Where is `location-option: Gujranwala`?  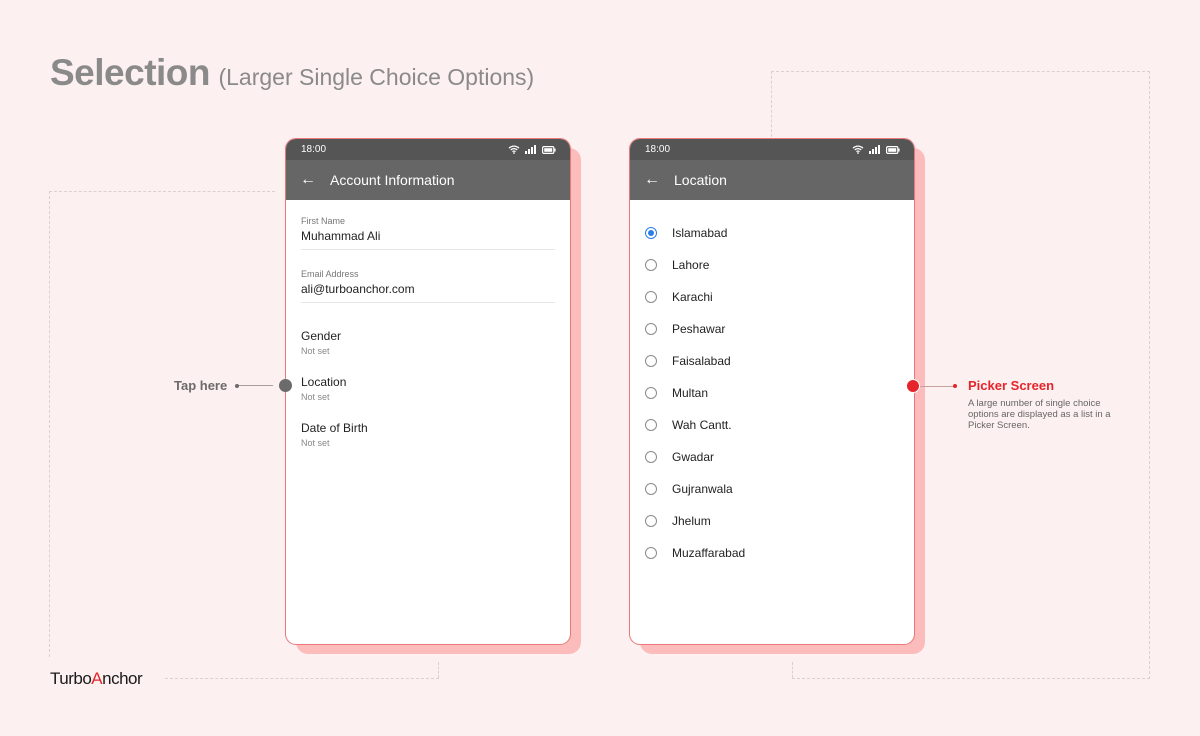 location-option: Gujranwala is located at coordinates (772, 489).